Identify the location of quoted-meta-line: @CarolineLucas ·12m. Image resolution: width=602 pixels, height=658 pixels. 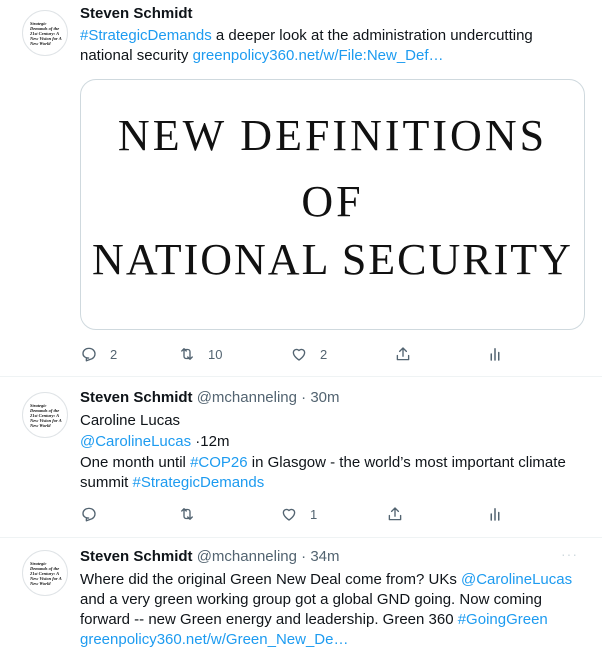
(330, 442).